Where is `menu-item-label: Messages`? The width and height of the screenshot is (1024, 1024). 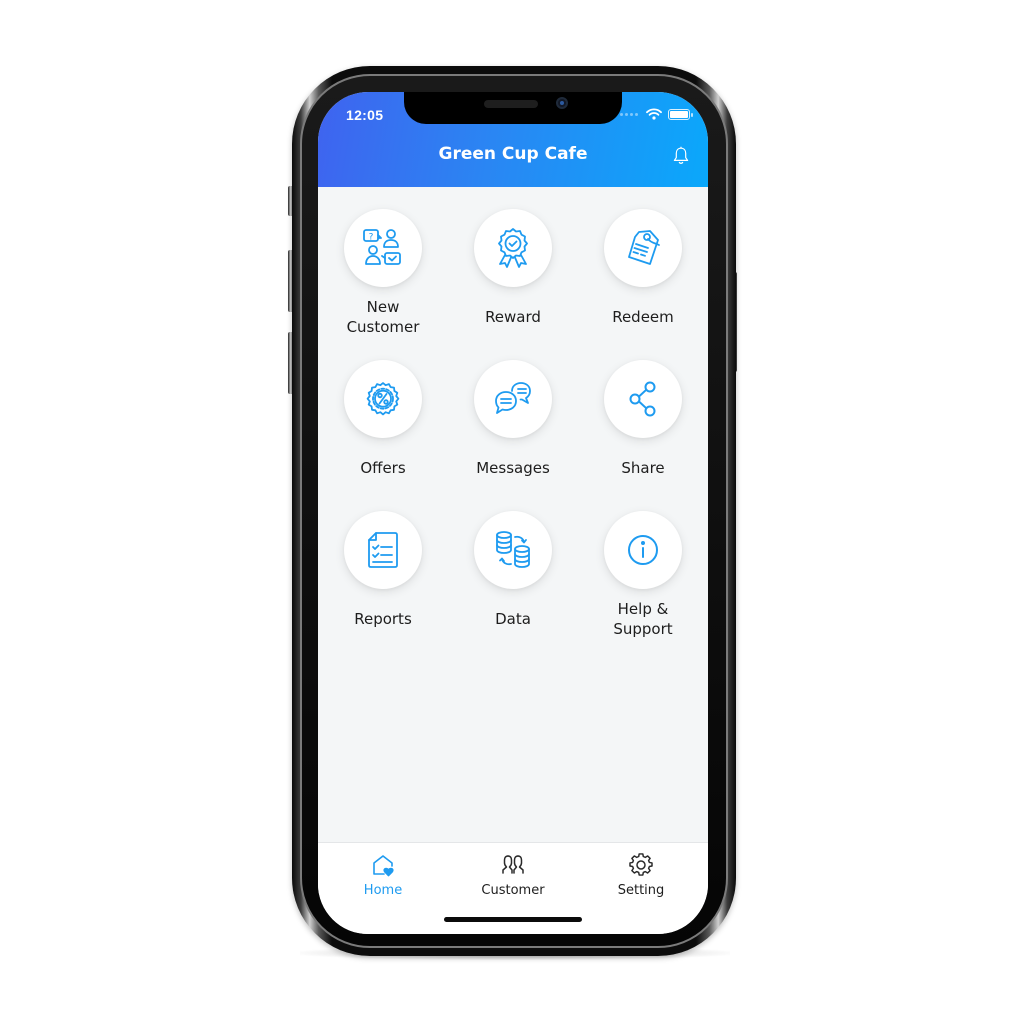
menu-item-label: Messages is located at coordinates (513, 468).